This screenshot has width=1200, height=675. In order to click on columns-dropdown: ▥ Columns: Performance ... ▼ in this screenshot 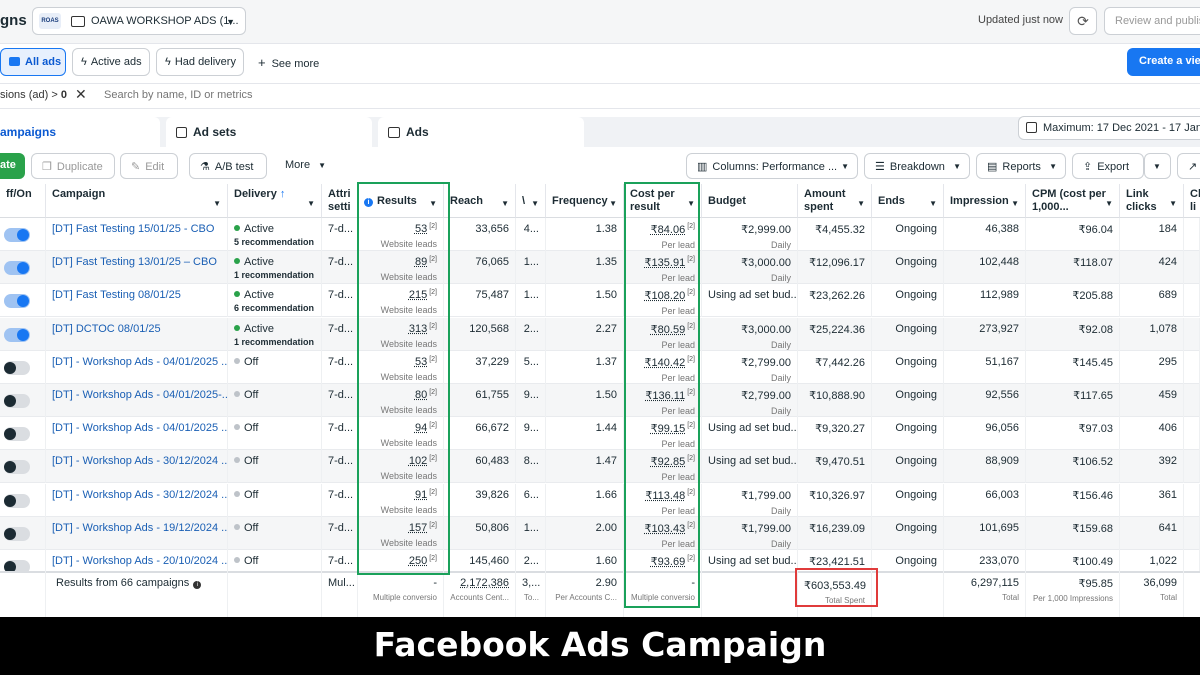, I will do `click(772, 166)`.